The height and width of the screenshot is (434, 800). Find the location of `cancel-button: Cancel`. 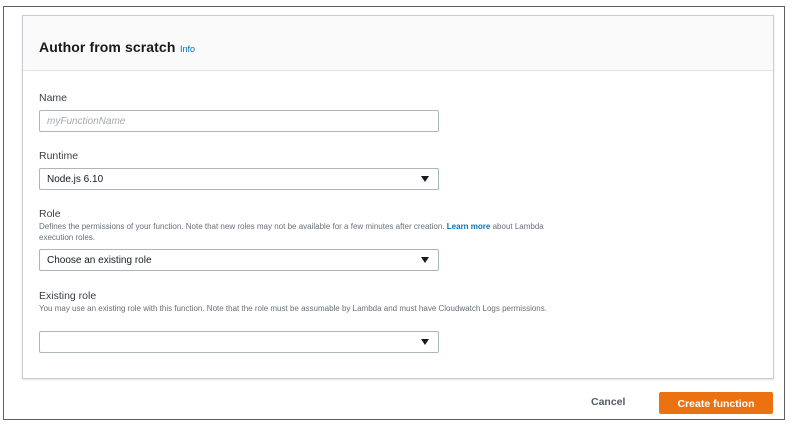

cancel-button: Cancel is located at coordinates (608, 402).